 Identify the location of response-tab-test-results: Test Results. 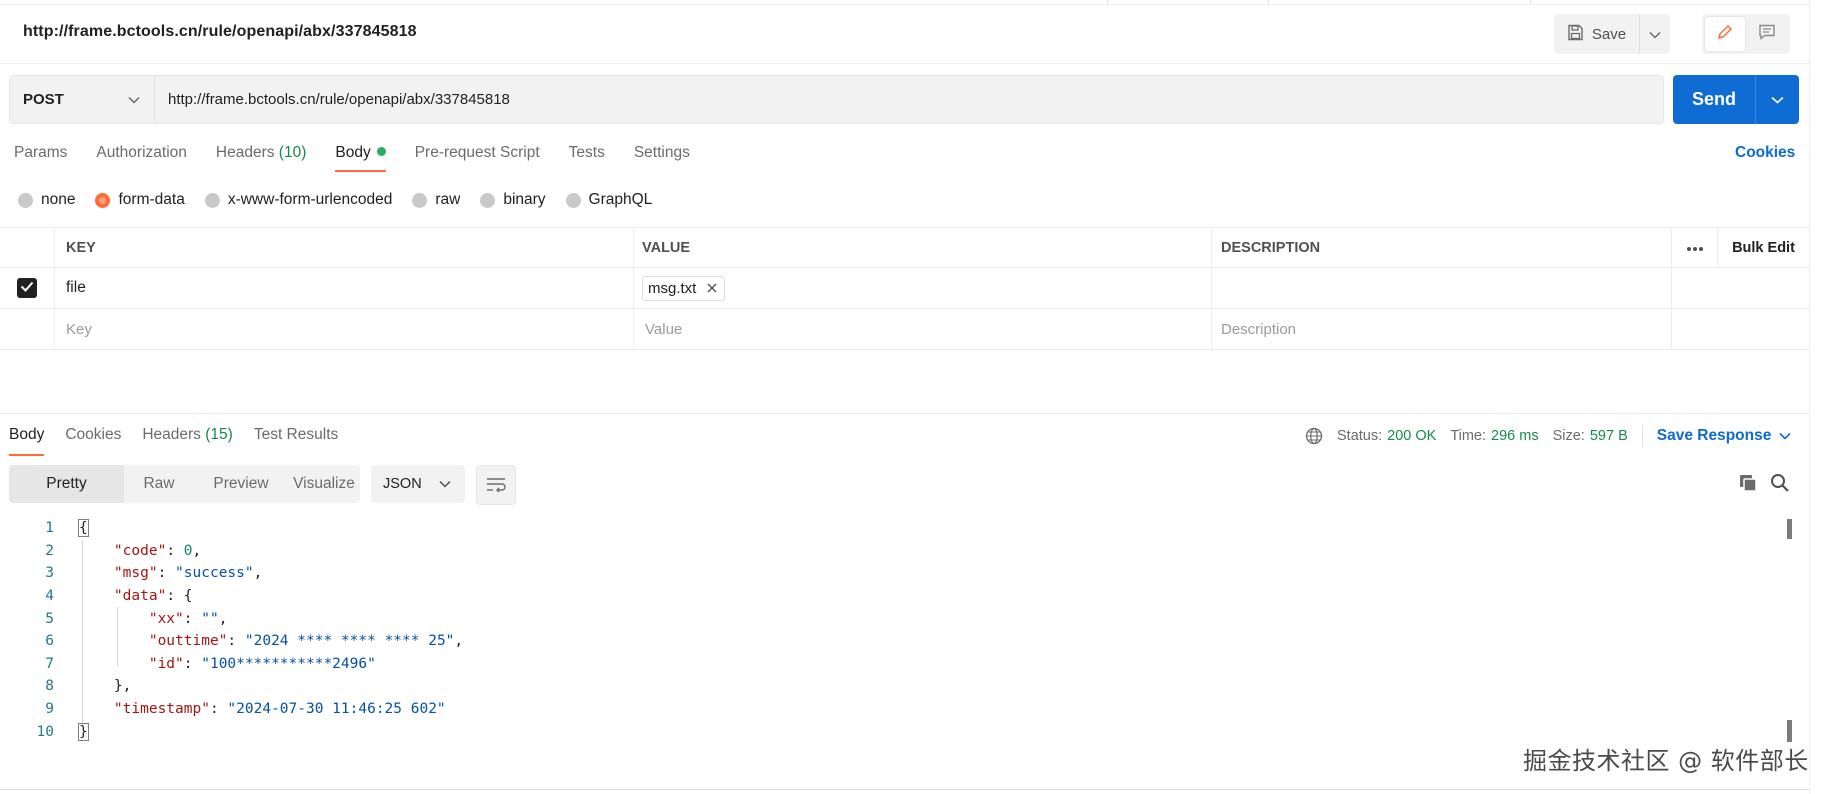
(296, 442).